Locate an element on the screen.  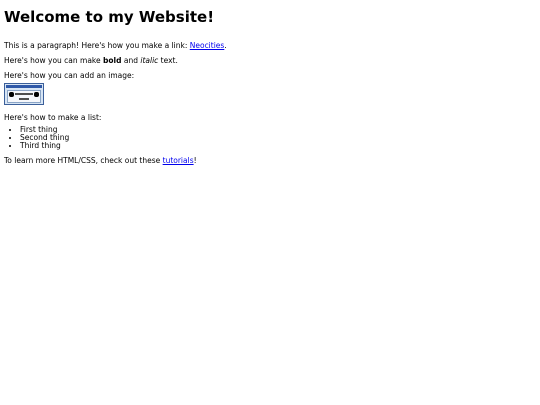
neocities-link: Neocities is located at coordinates (207, 45).